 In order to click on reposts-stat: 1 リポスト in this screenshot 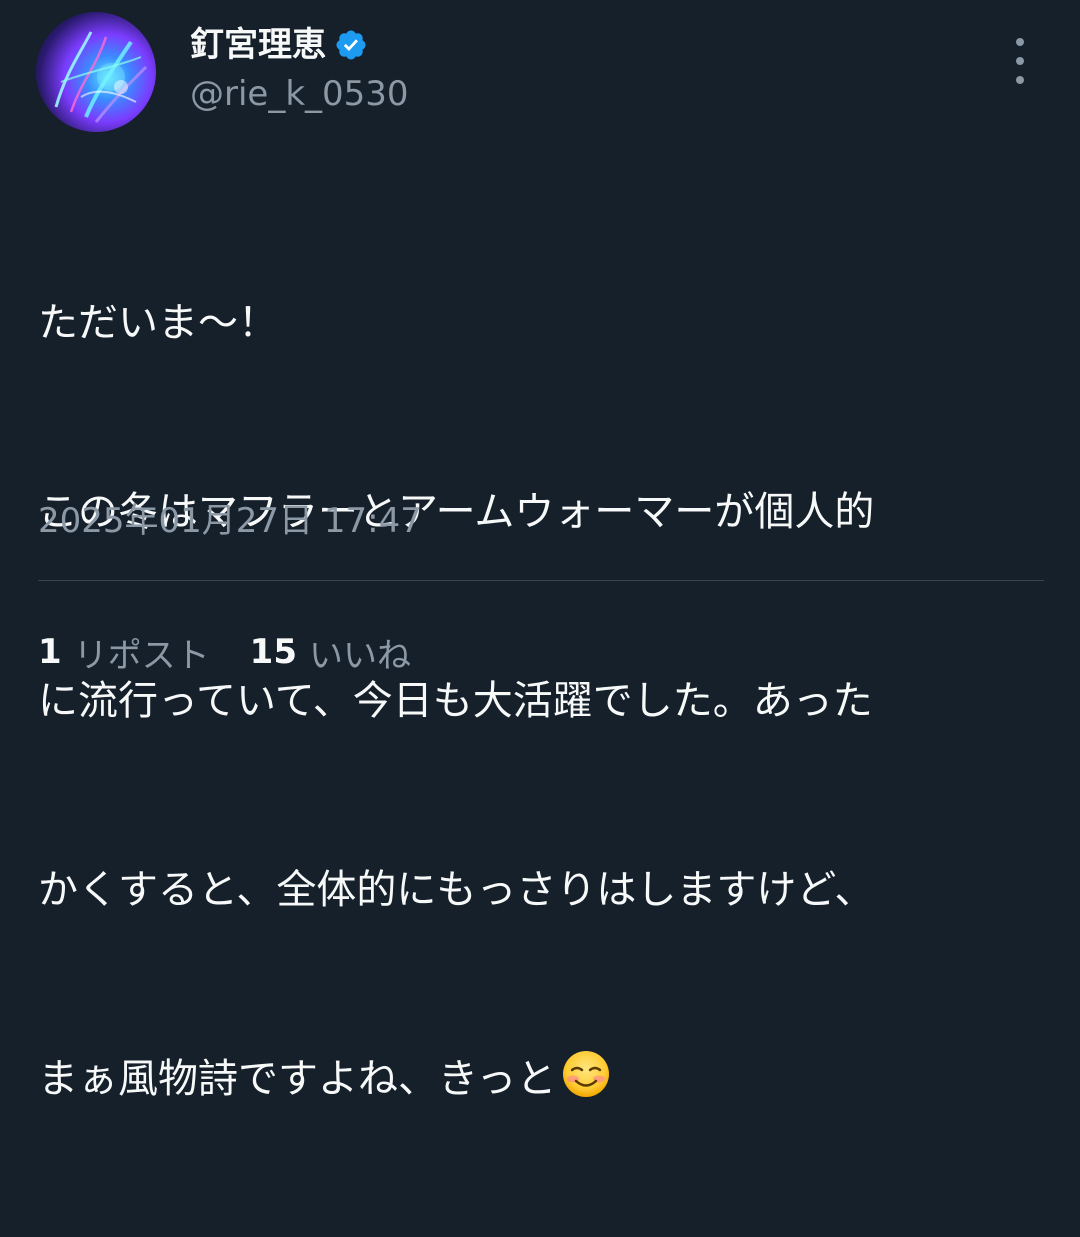, I will do `click(124, 652)`.